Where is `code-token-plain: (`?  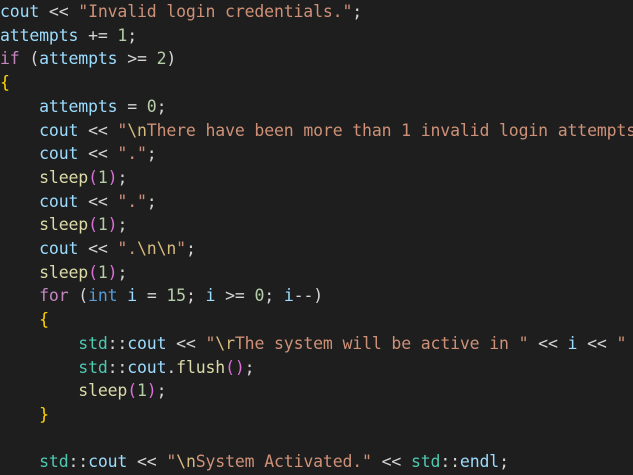 code-token-plain: ( is located at coordinates (29, 59).